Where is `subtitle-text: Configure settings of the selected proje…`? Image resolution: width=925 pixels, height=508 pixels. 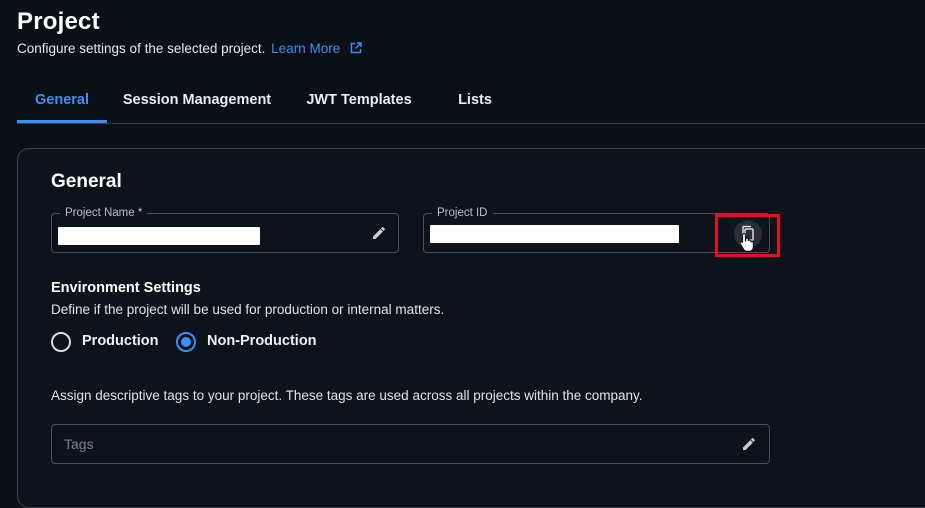 subtitle-text: Configure settings of the selected proje… is located at coordinates (141, 48).